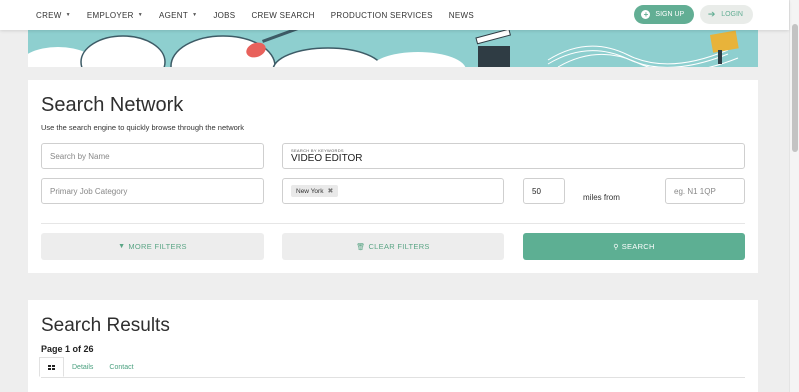 The width and height of the screenshot is (799, 392). Describe the element at coordinates (152, 191) in the screenshot. I see `primary-job-category-select: Primary Job Category` at that location.